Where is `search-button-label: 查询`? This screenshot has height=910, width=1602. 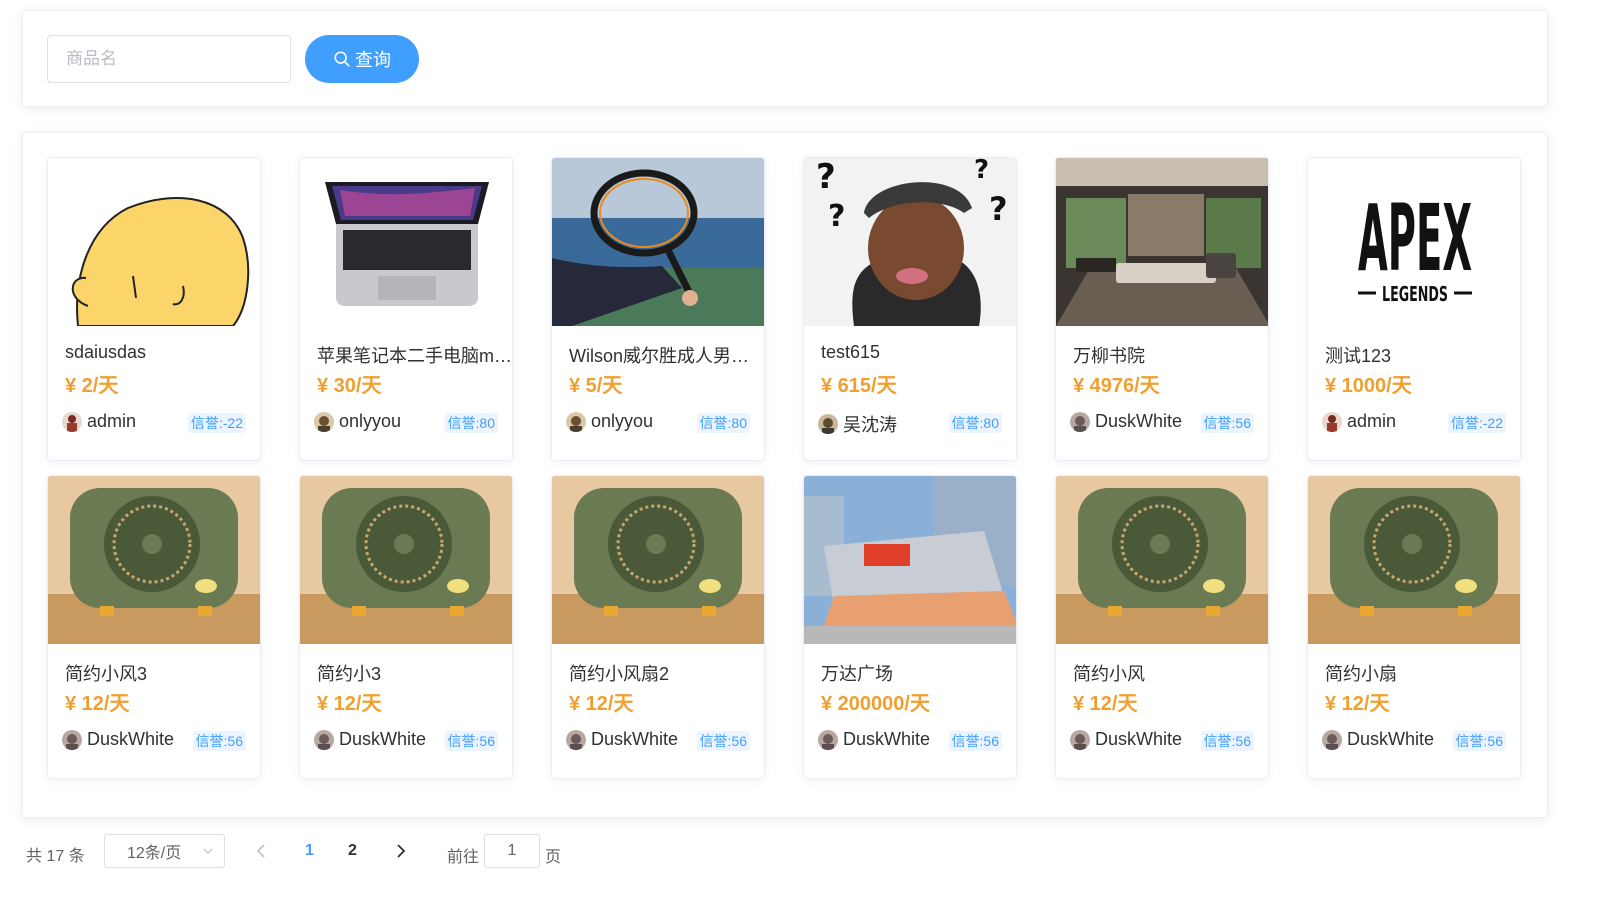
search-button-label: 查询 is located at coordinates (373, 60).